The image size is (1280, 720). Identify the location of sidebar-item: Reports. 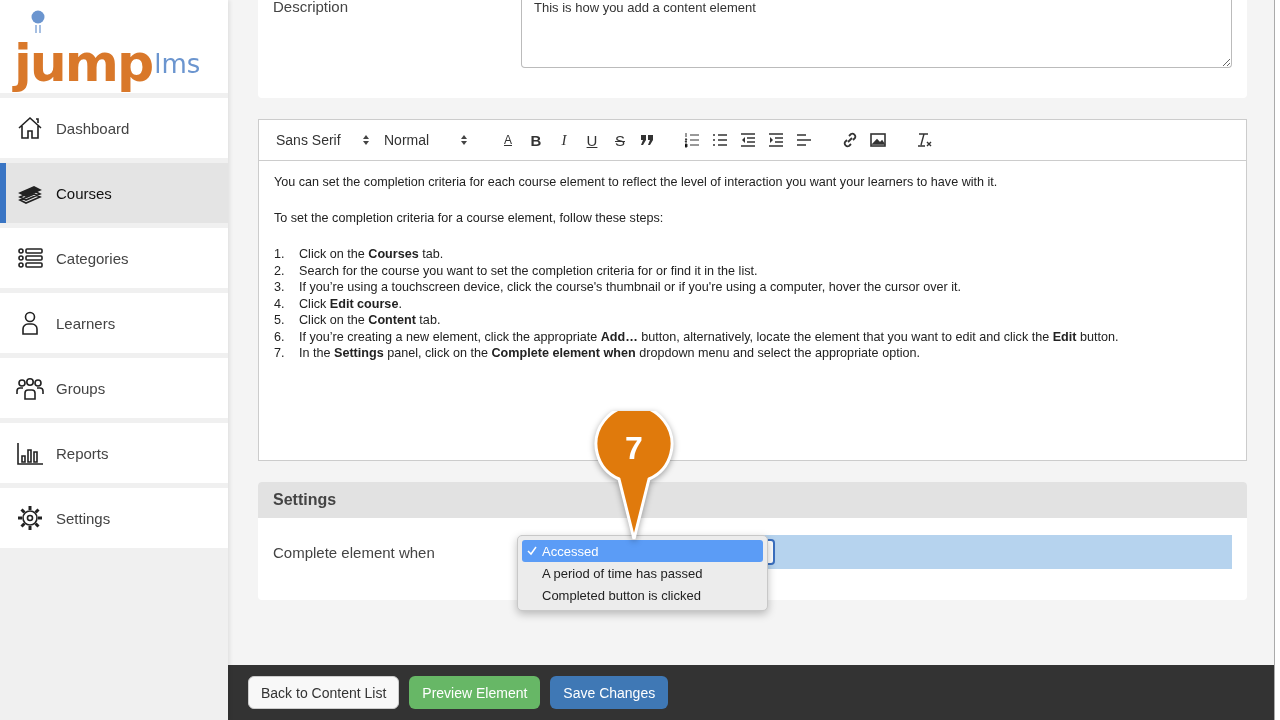
(114, 453).